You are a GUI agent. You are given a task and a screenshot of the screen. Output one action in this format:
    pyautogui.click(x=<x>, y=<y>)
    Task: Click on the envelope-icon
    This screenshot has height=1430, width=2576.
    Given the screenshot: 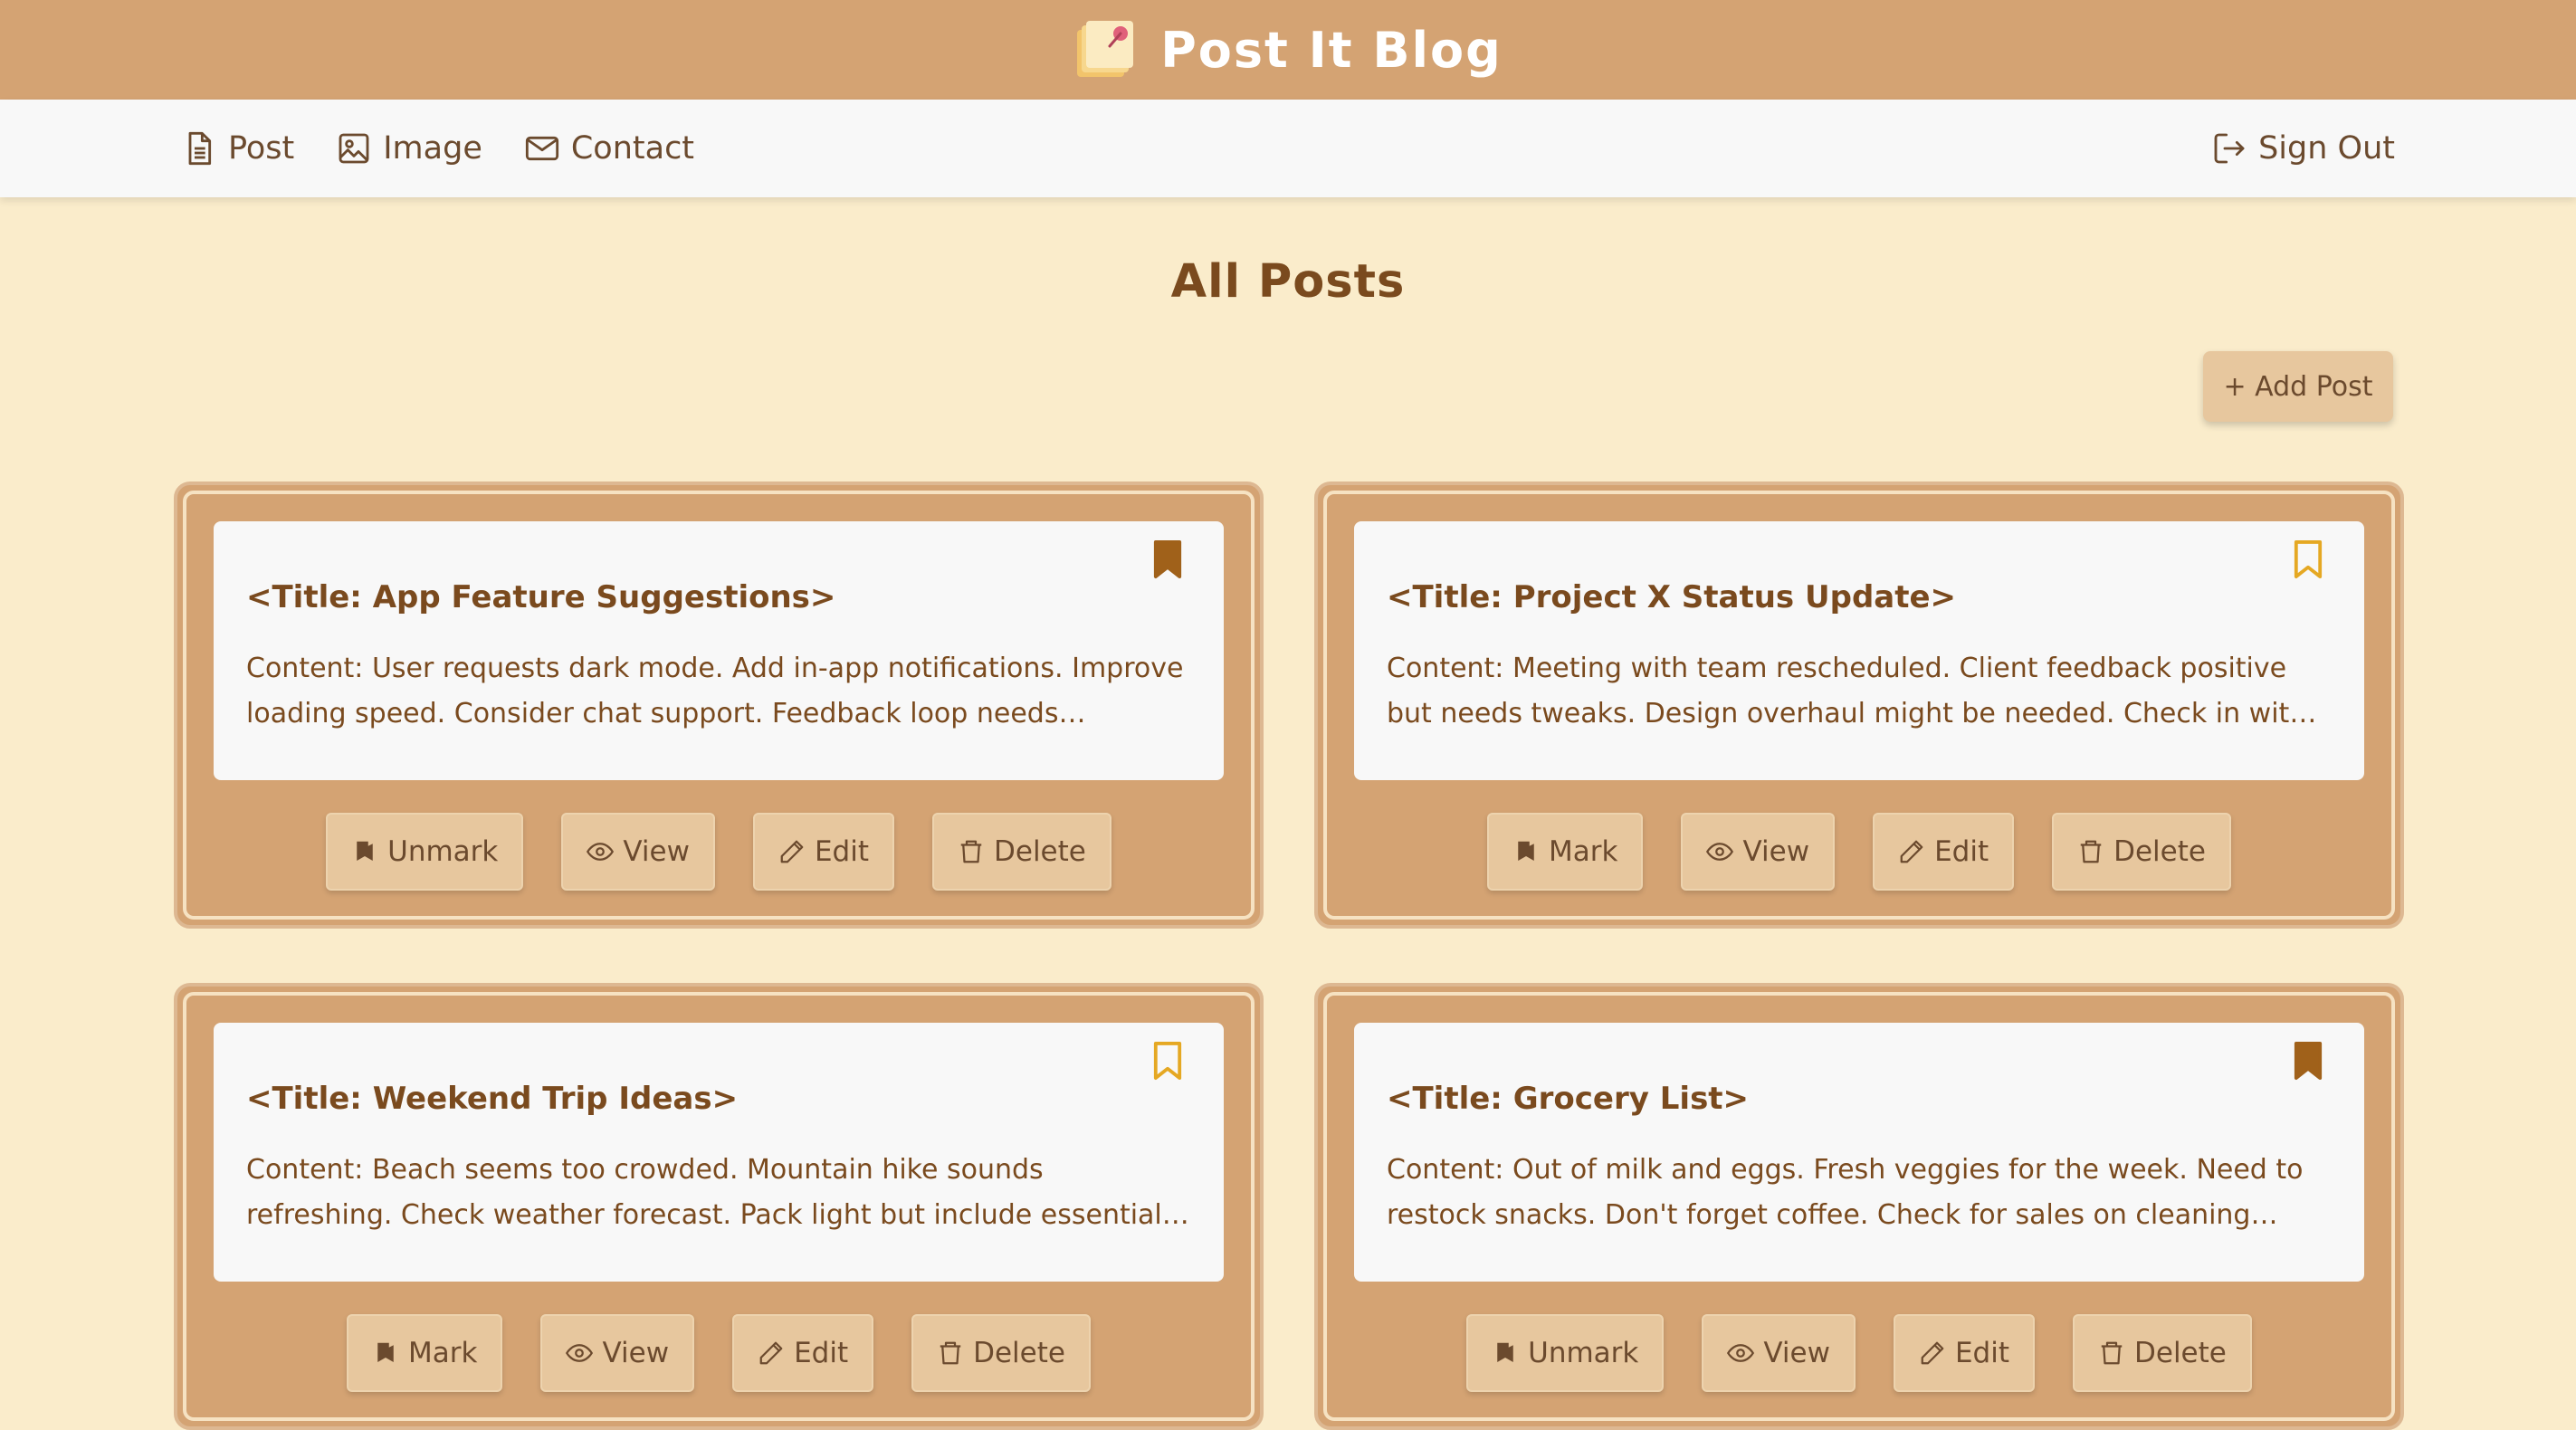 What is the action you would take?
    pyautogui.click(x=541, y=148)
    